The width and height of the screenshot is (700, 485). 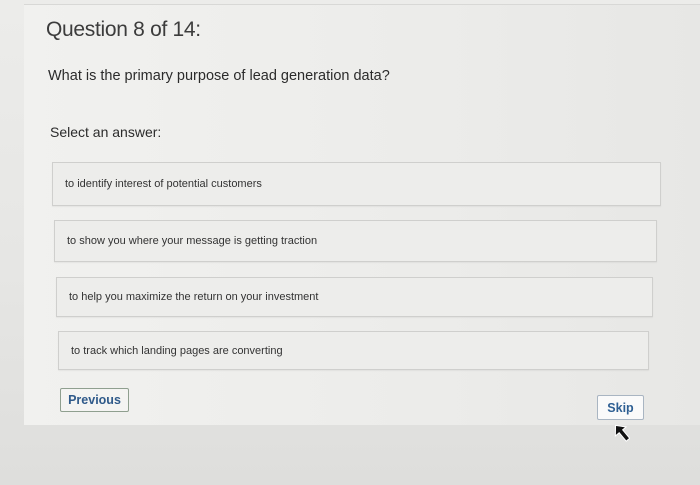 What do you see at coordinates (620, 407) in the screenshot?
I see `skip-button: Skip` at bounding box center [620, 407].